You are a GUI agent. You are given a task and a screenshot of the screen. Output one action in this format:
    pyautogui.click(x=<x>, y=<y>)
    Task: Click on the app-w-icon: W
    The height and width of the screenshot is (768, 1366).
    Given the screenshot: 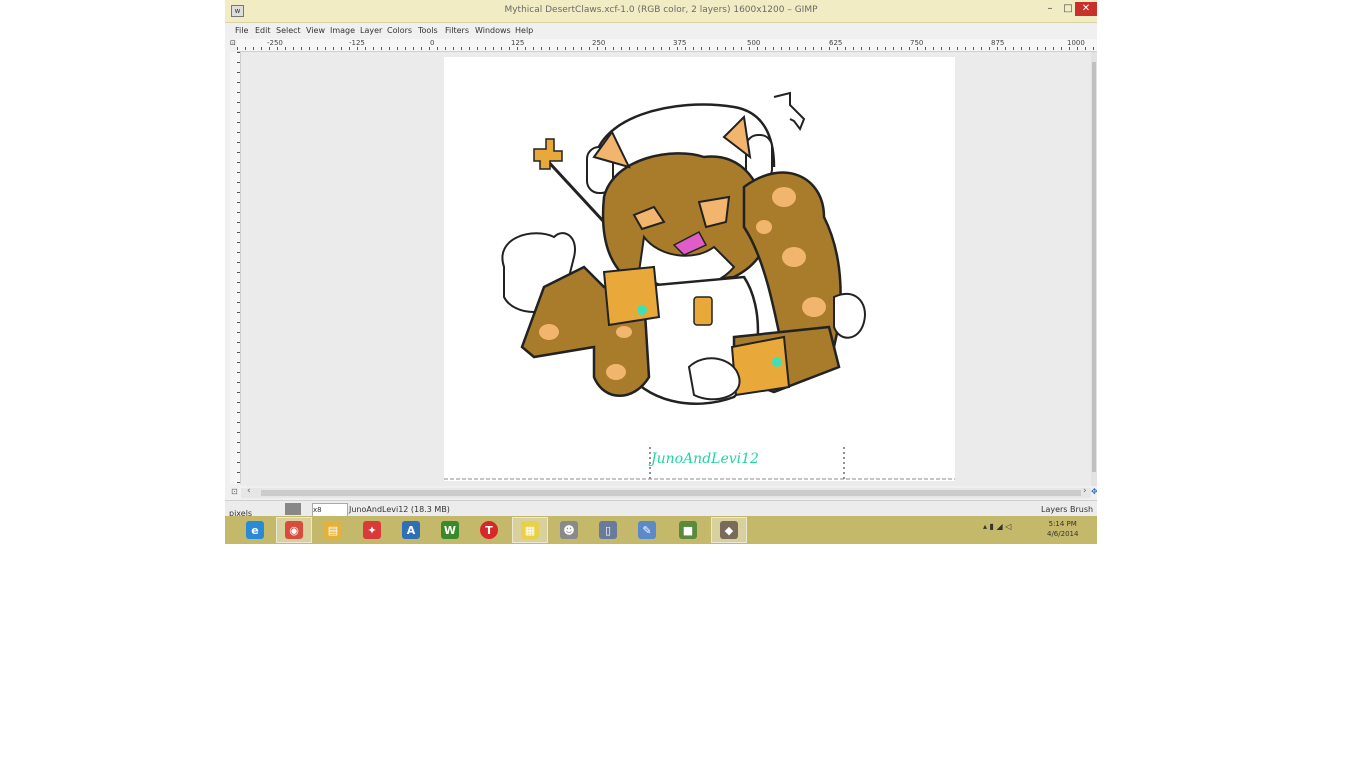 What is the action you would take?
    pyautogui.click(x=450, y=530)
    